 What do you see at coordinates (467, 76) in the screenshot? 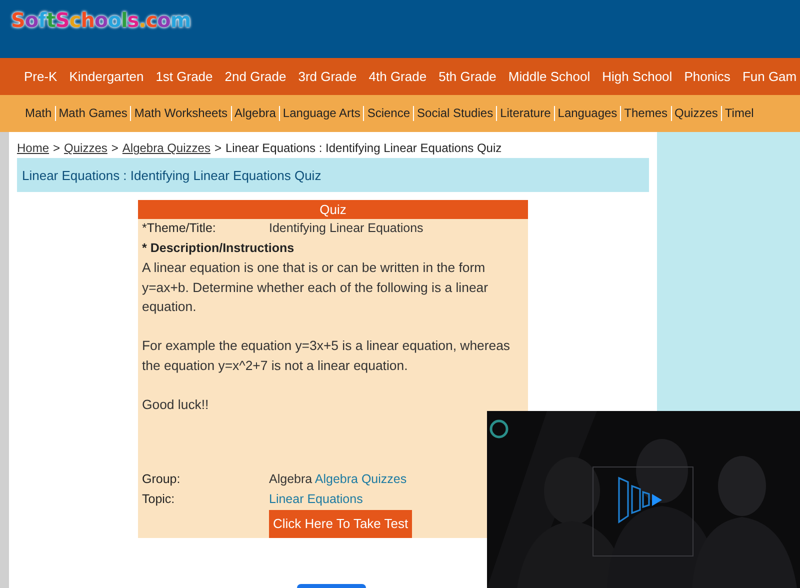
I see `nav-link: 5th Grade` at bounding box center [467, 76].